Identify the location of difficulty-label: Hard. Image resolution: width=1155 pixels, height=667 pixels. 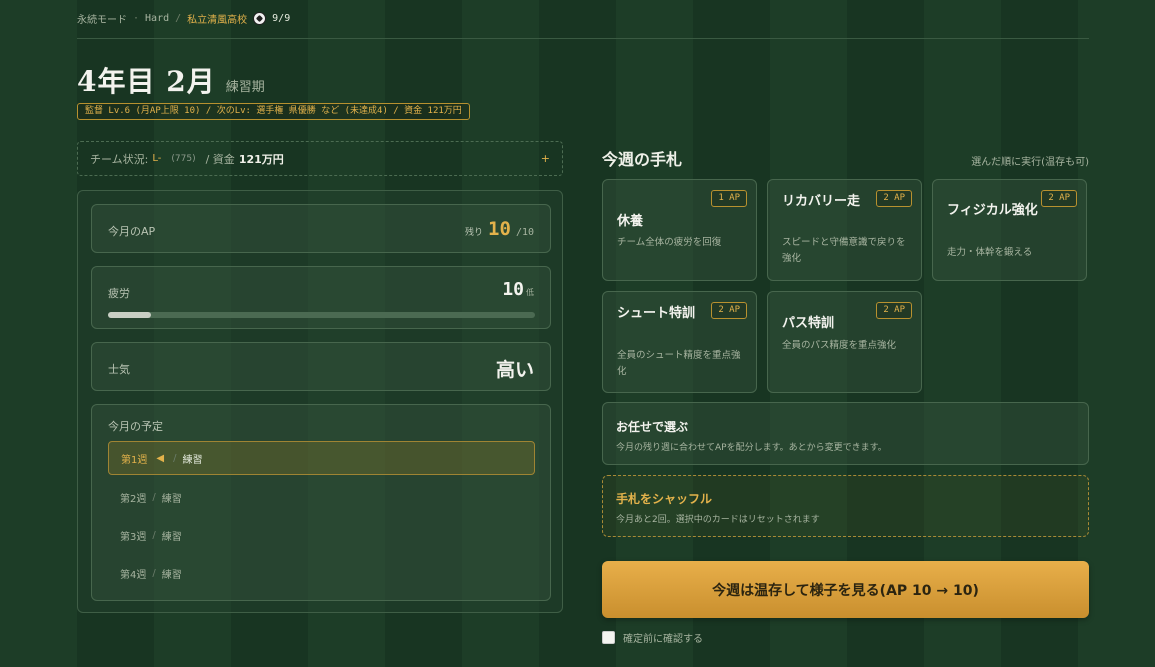
(157, 18).